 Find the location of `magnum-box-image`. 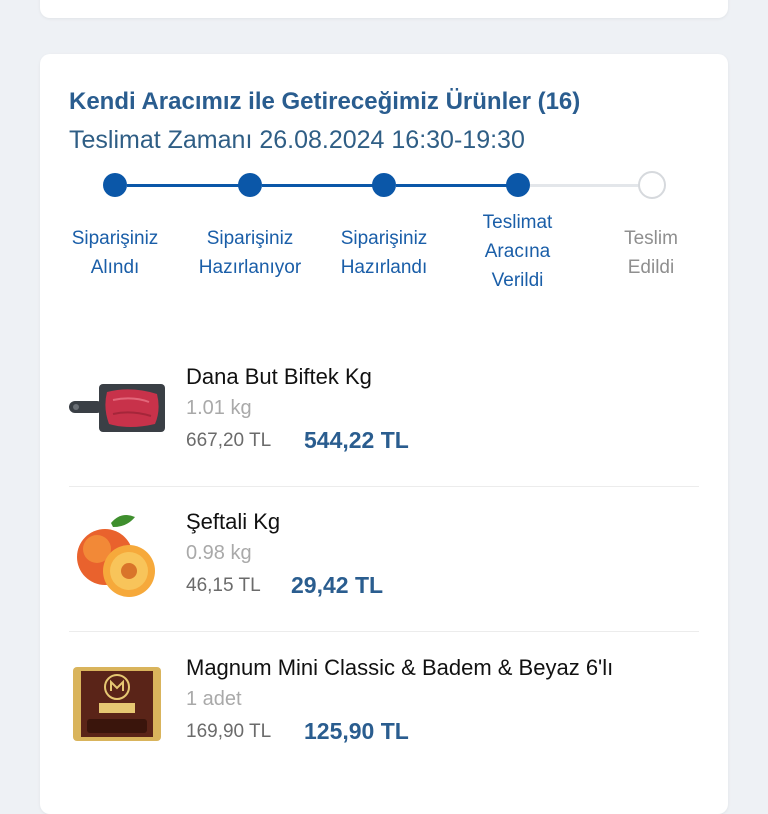

magnum-box-image is located at coordinates (117, 709).